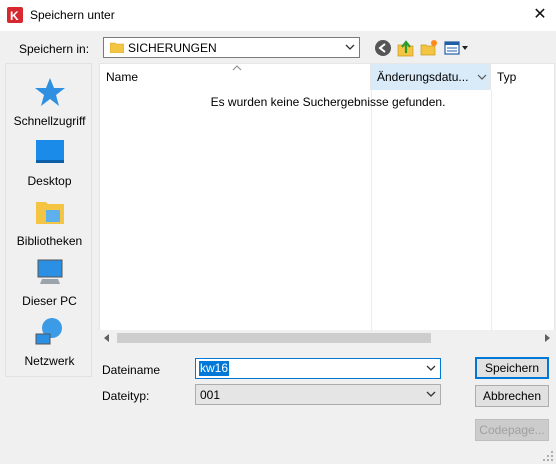  I want to click on horizontal-scrollbar, so click(327, 338).